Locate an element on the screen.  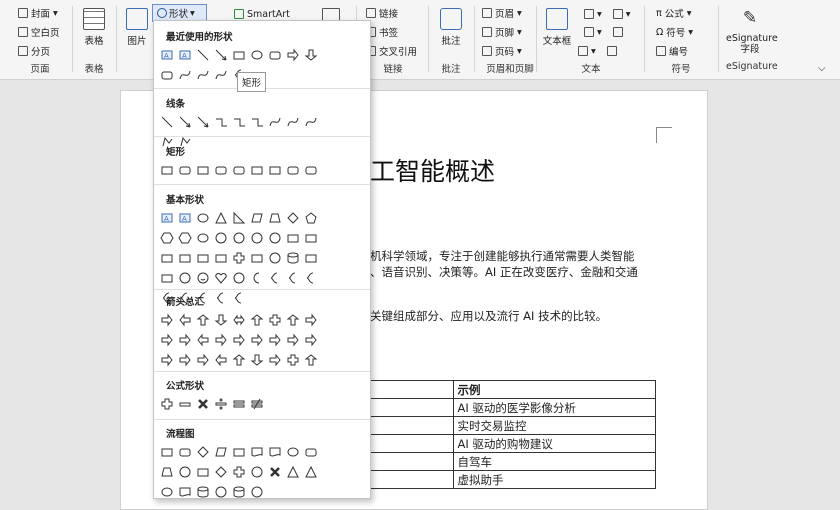
smile-shape-icon is located at coordinates (202, 277).